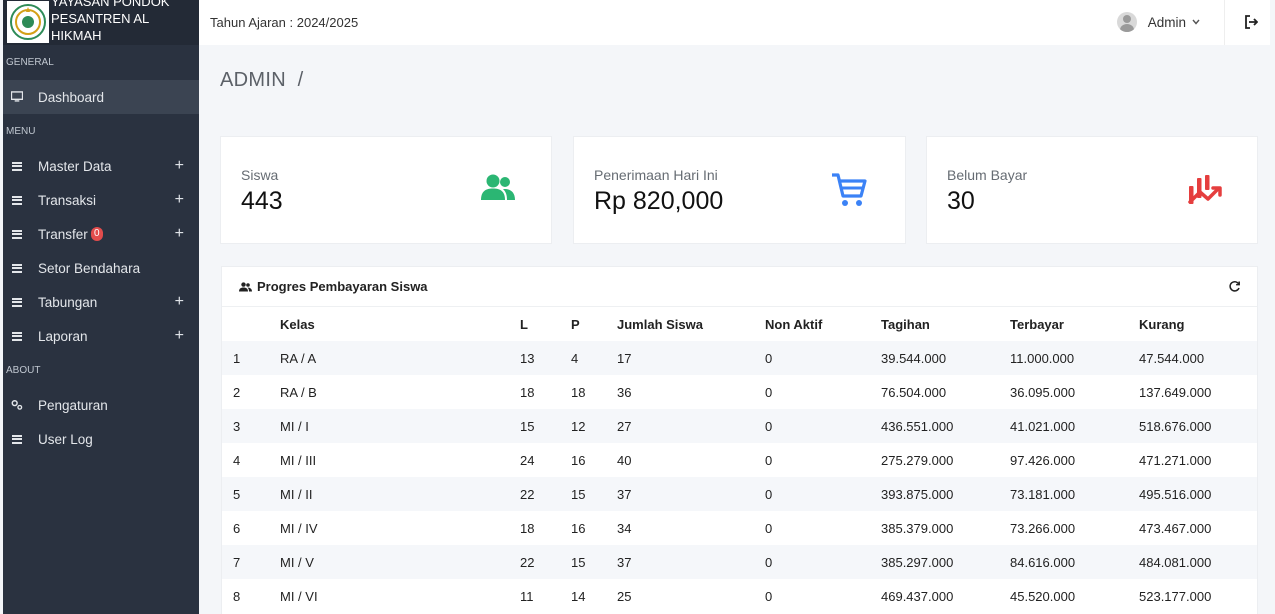 The height and width of the screenshot is (614, 1275). I want to click on logout-icon, so click(1251, 22).